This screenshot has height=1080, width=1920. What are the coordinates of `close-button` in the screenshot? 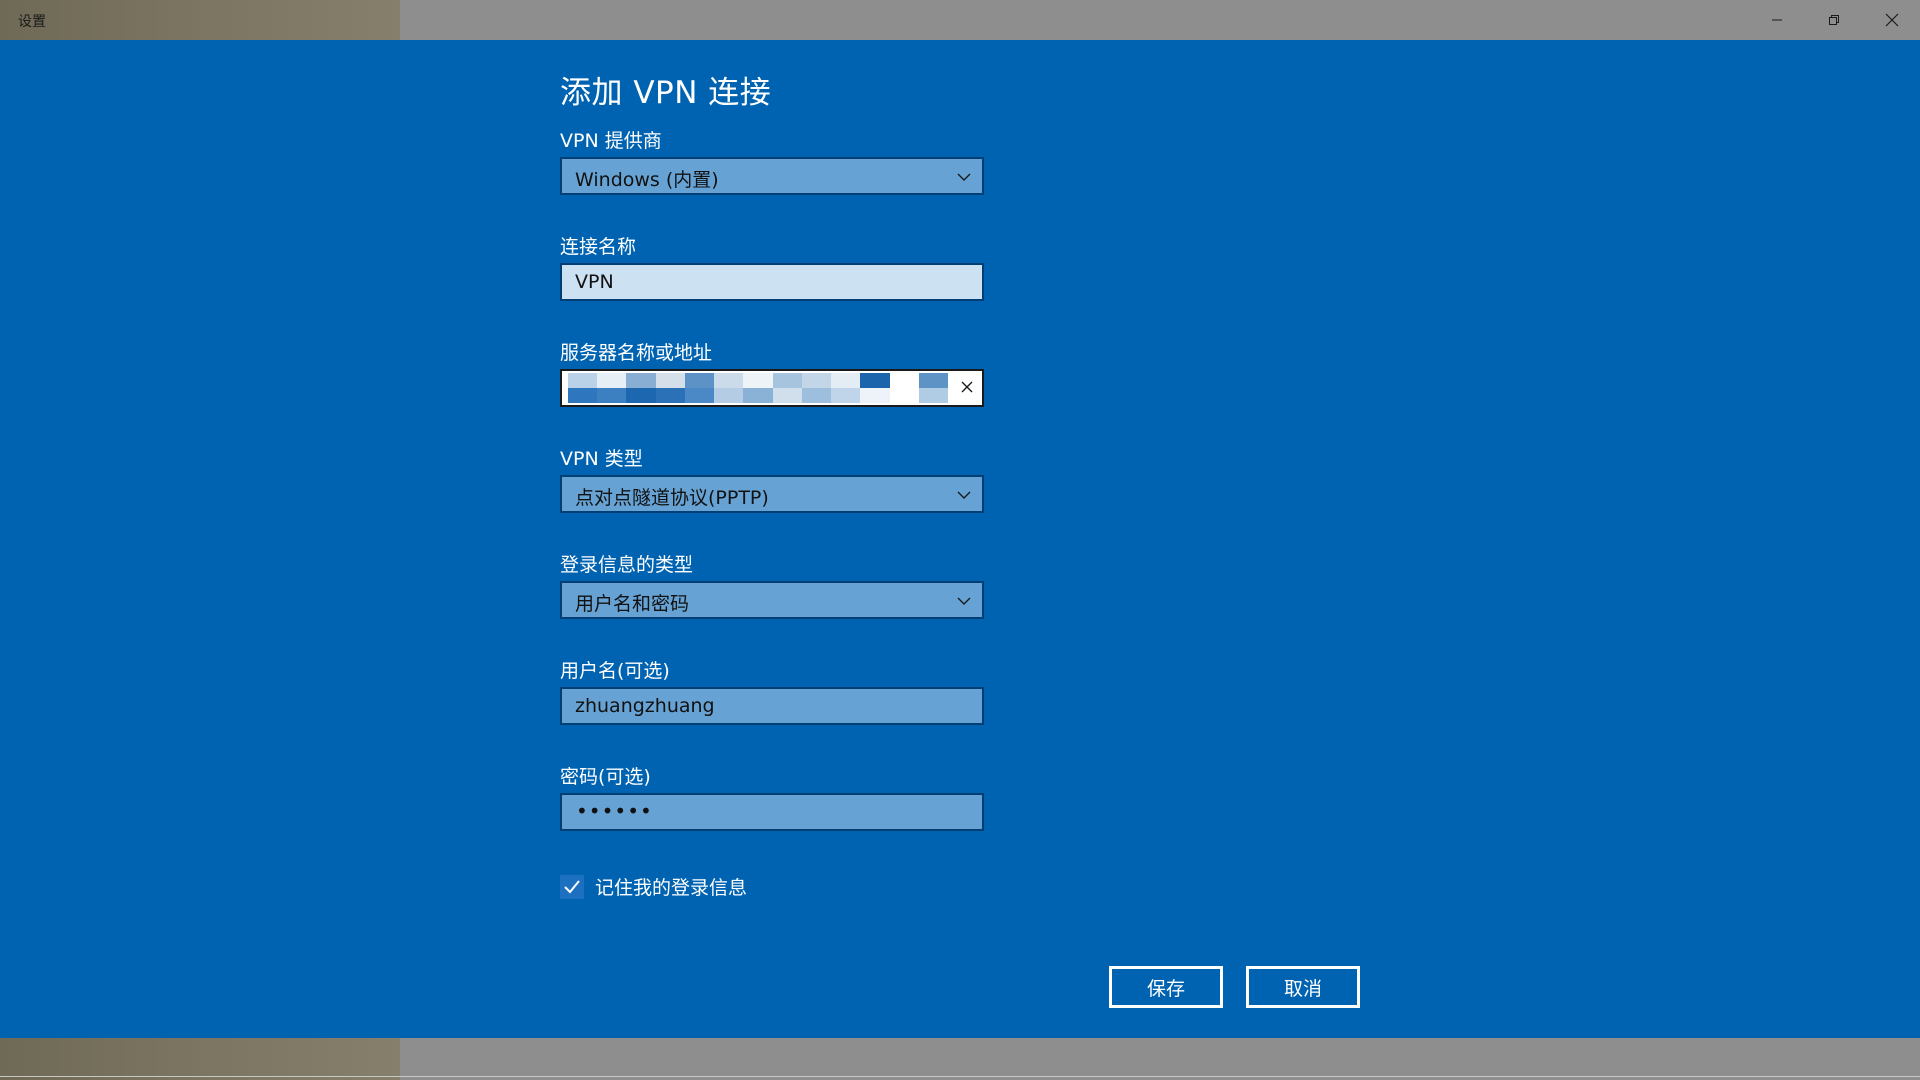 It's located at (1892, 20).